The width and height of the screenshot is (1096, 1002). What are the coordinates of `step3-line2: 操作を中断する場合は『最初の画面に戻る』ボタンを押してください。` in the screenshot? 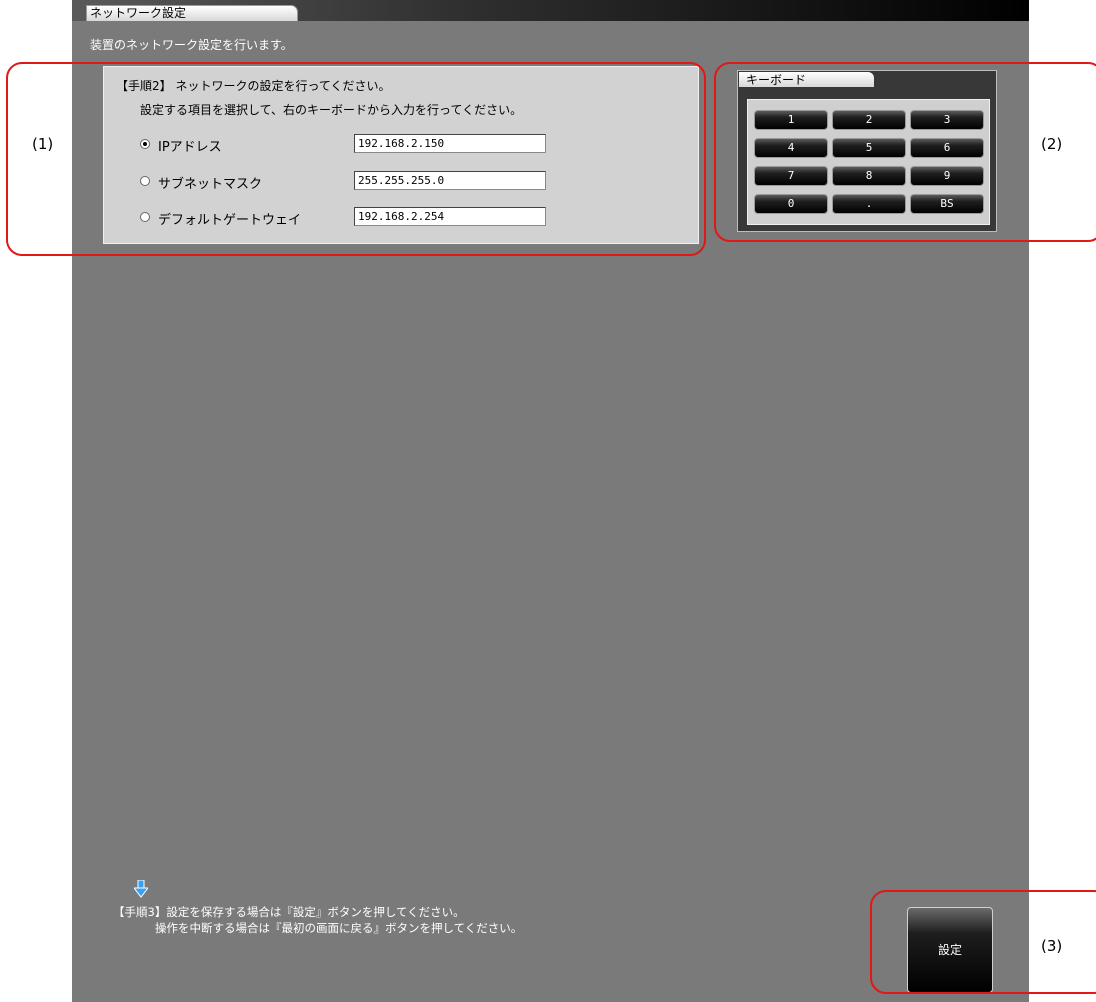 It's located at (339, 928).